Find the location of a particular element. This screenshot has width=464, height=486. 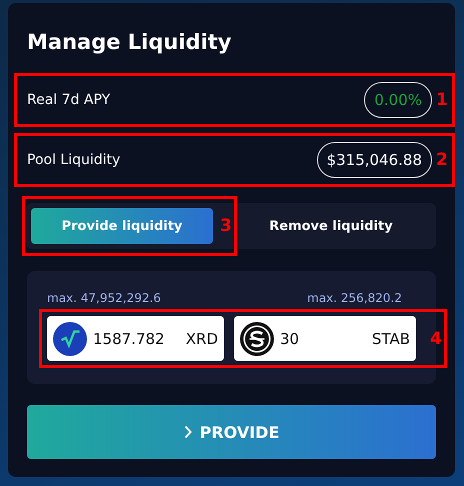

amount-value: 1587.782 is located at coordinates (129, 339).